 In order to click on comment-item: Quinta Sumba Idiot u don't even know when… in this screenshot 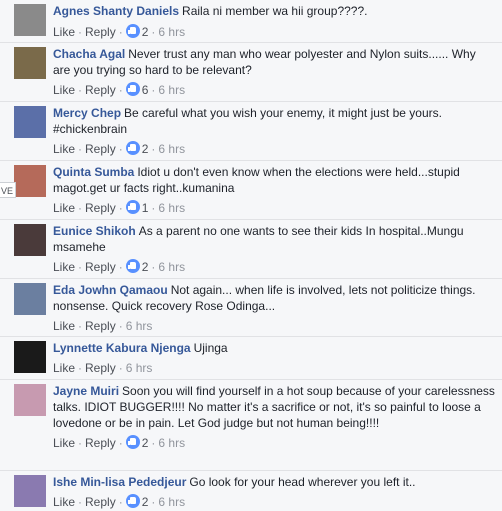, I will do `click(251, 190)`.